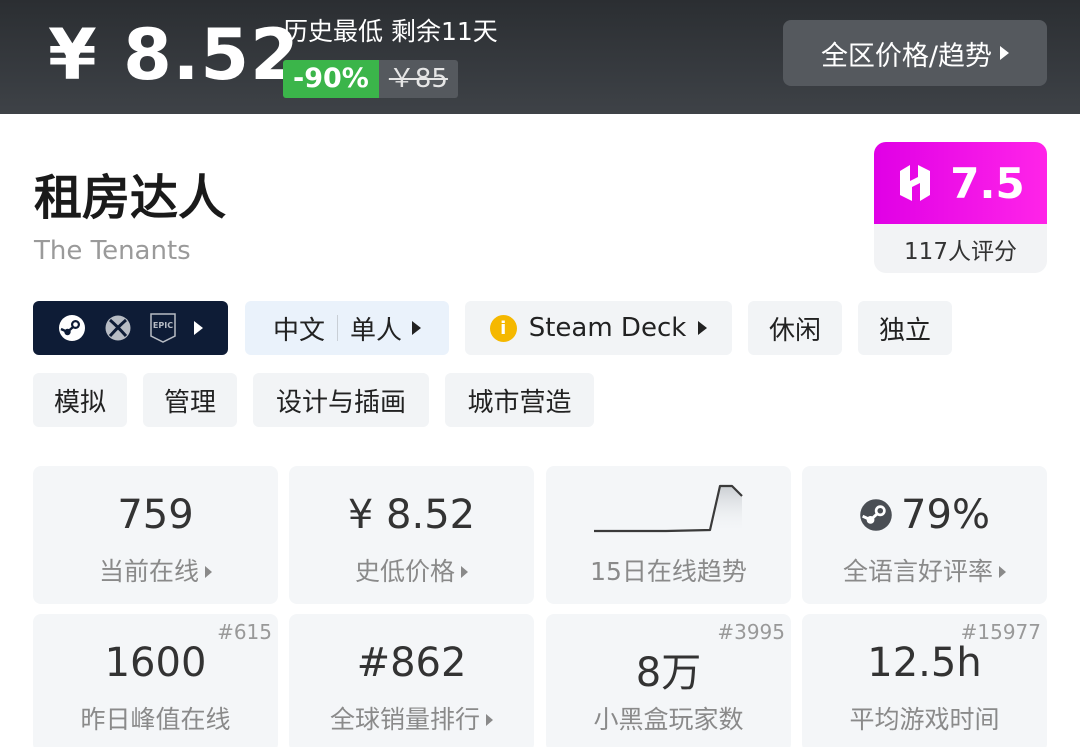 The height and width of the screenshot is (747, 1080). What do you see at coordinates (347, 328) in the screenshot?
I see `language-players-tag: 中文 单人` at bounding box center [347, 328].